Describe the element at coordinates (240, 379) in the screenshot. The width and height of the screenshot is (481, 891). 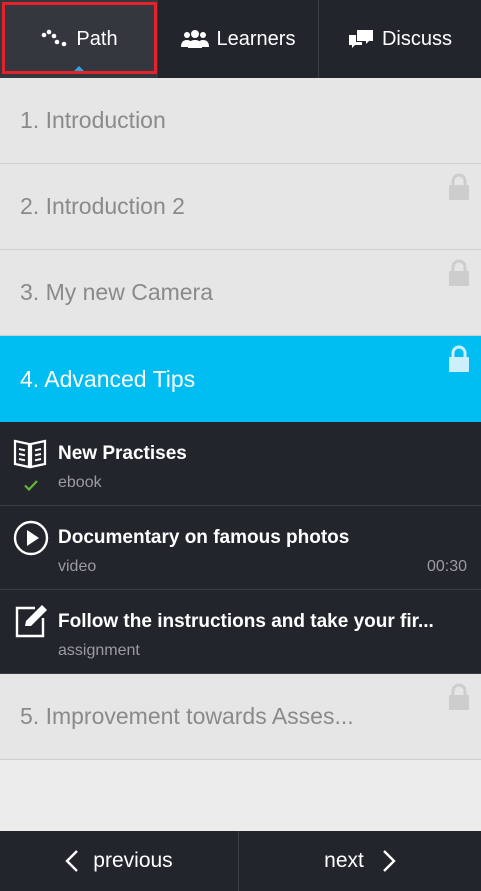
I see `module-row-active: 4. Advanced Tips` at that location.